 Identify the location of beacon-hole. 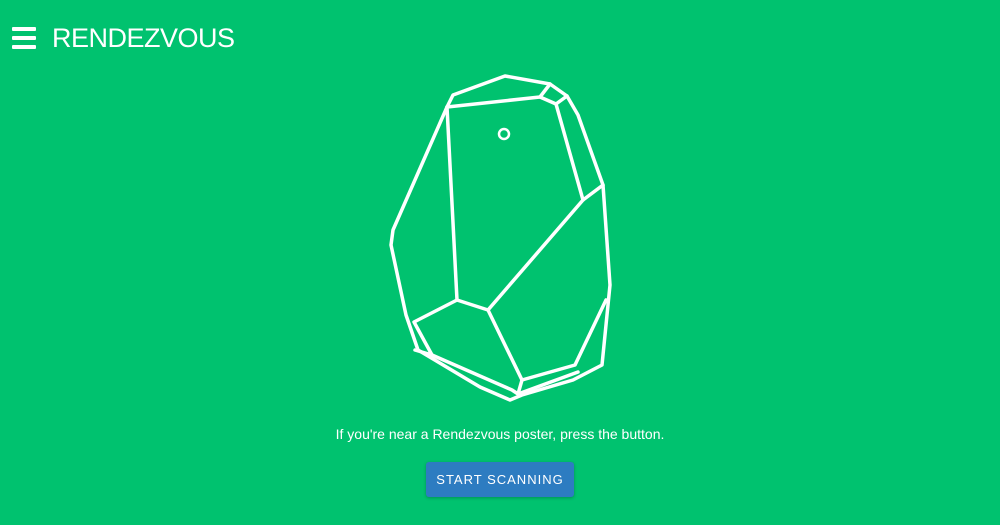
(504, 134).